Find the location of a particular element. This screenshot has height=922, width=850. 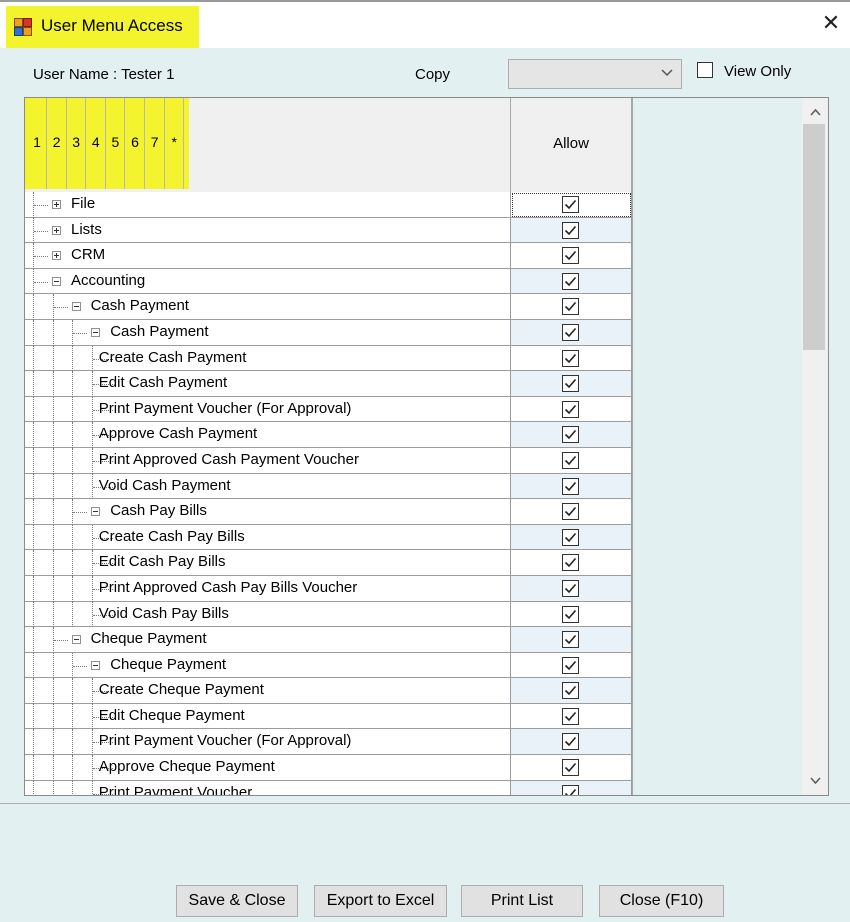

tree-row: Approve Cash Payment is located at coordinates (328, 435).